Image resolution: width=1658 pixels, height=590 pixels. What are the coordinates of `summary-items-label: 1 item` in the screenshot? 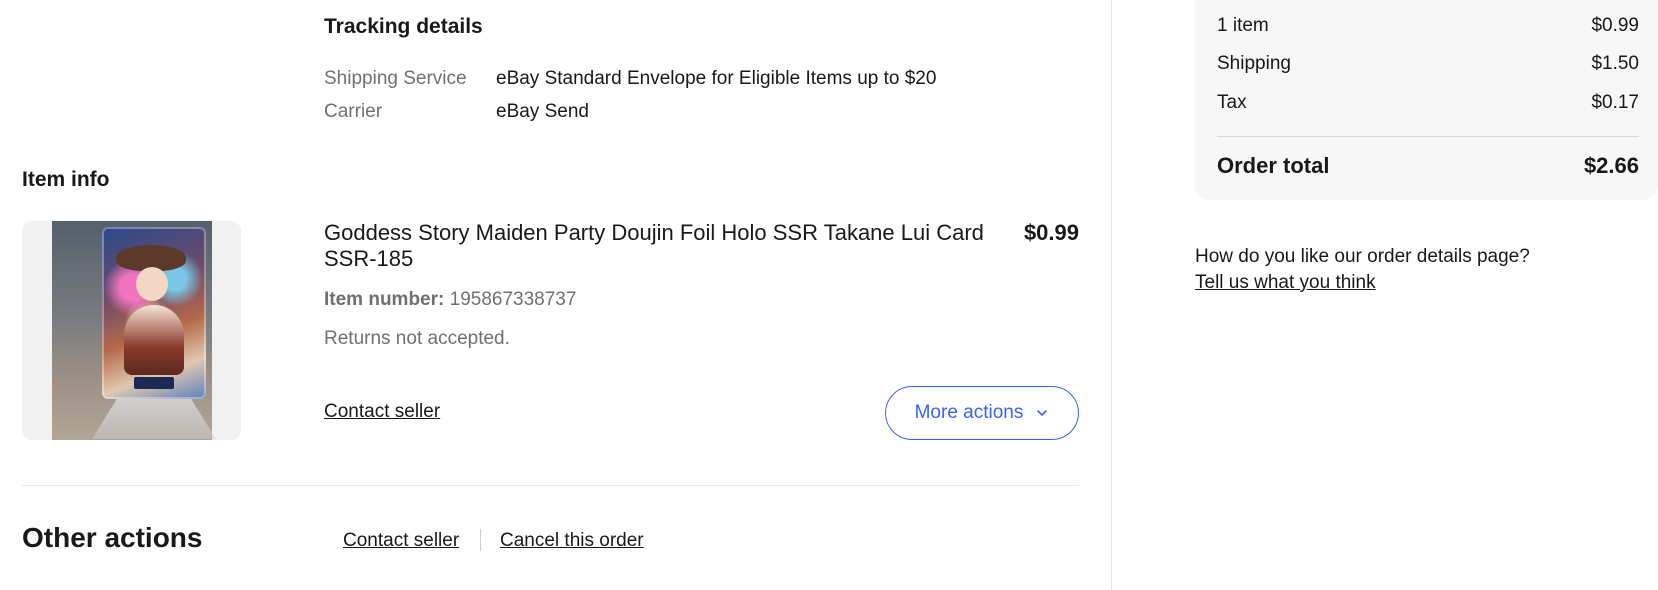 It's located at (1243, 25).